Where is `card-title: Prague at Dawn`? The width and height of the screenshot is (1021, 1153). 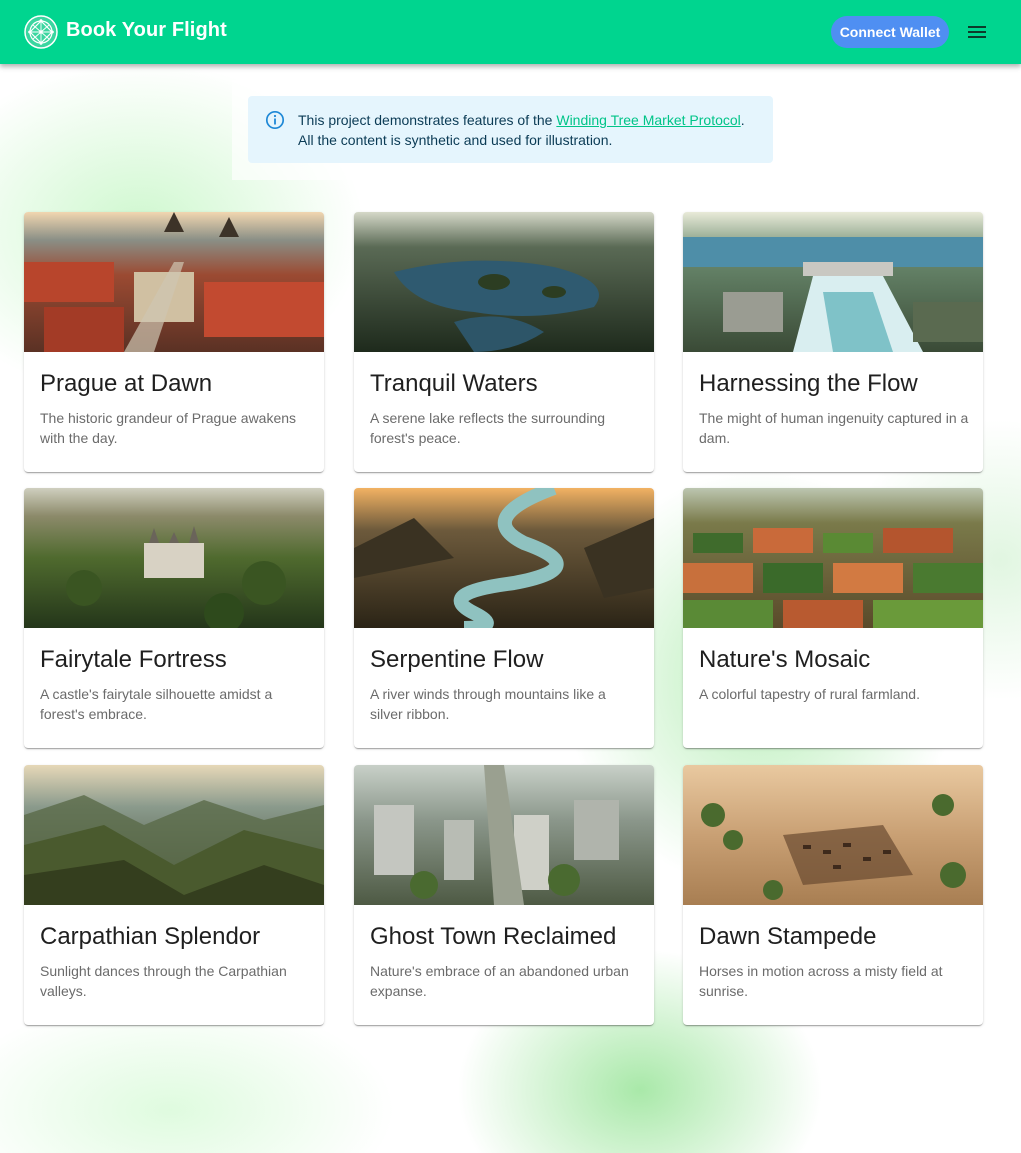
card-title: Prague at Dawn is located at coordinates (126, 383).